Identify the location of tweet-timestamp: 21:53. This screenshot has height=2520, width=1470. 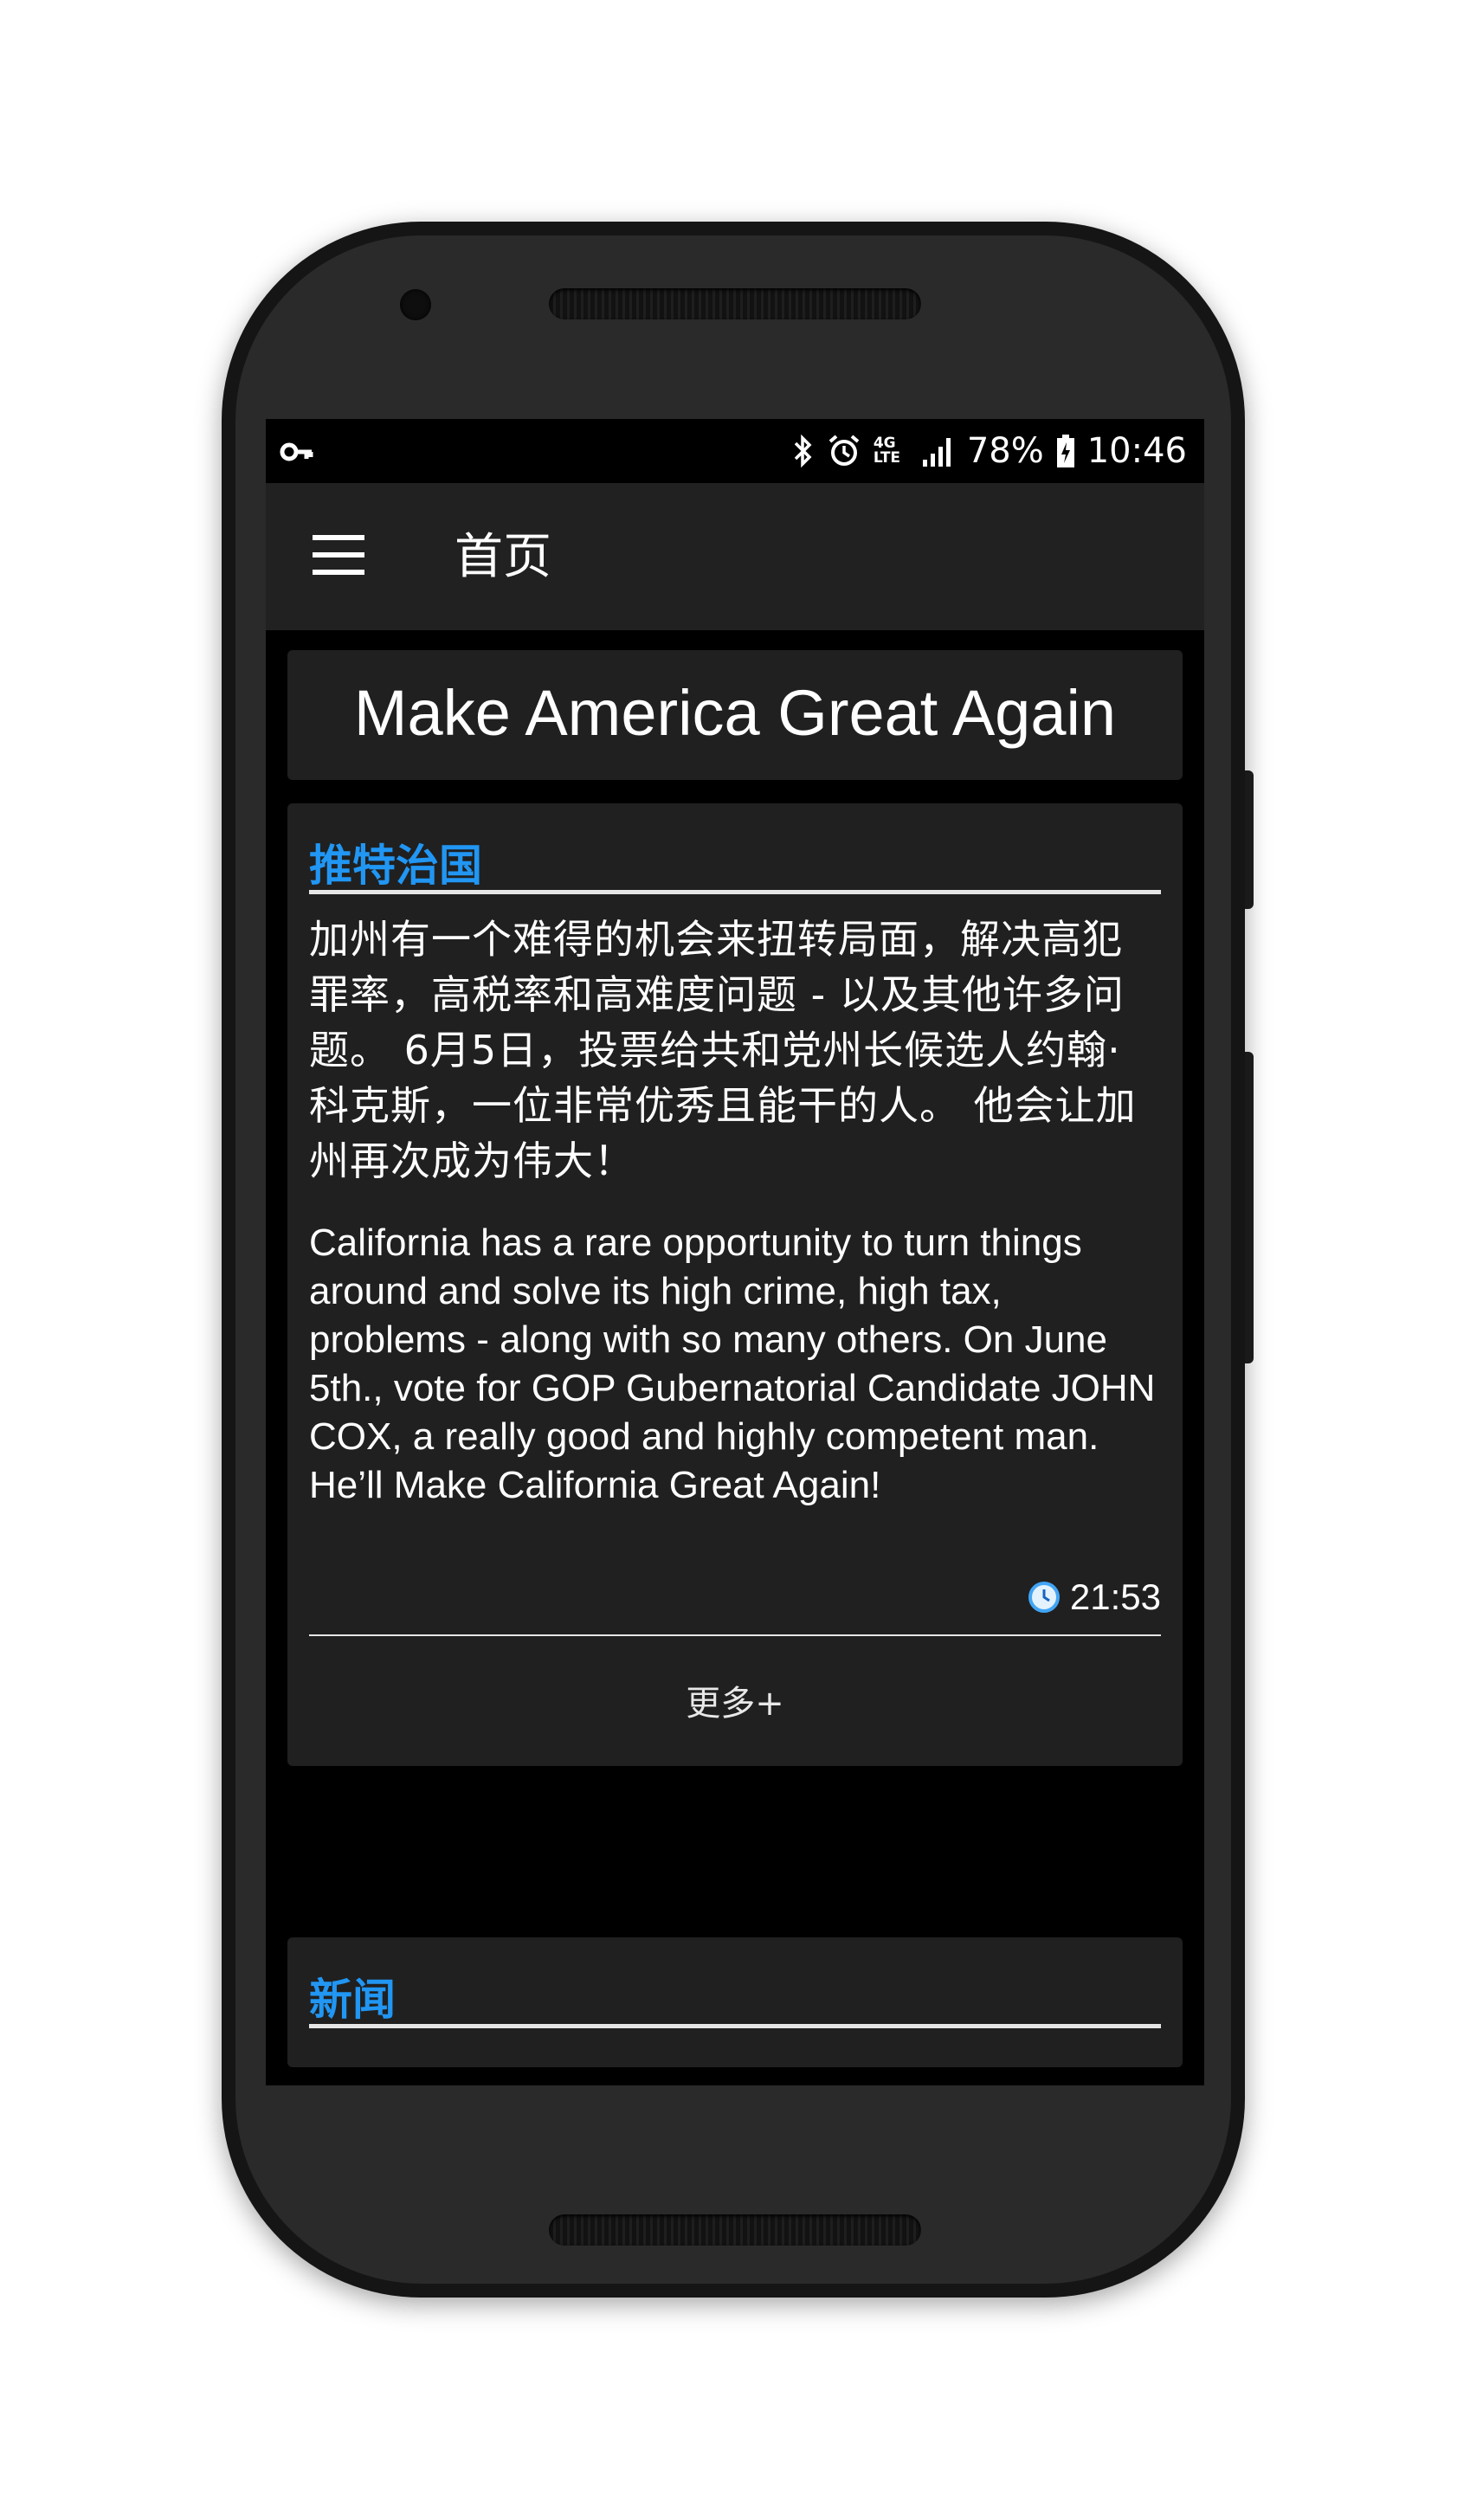
(1095, 1597).